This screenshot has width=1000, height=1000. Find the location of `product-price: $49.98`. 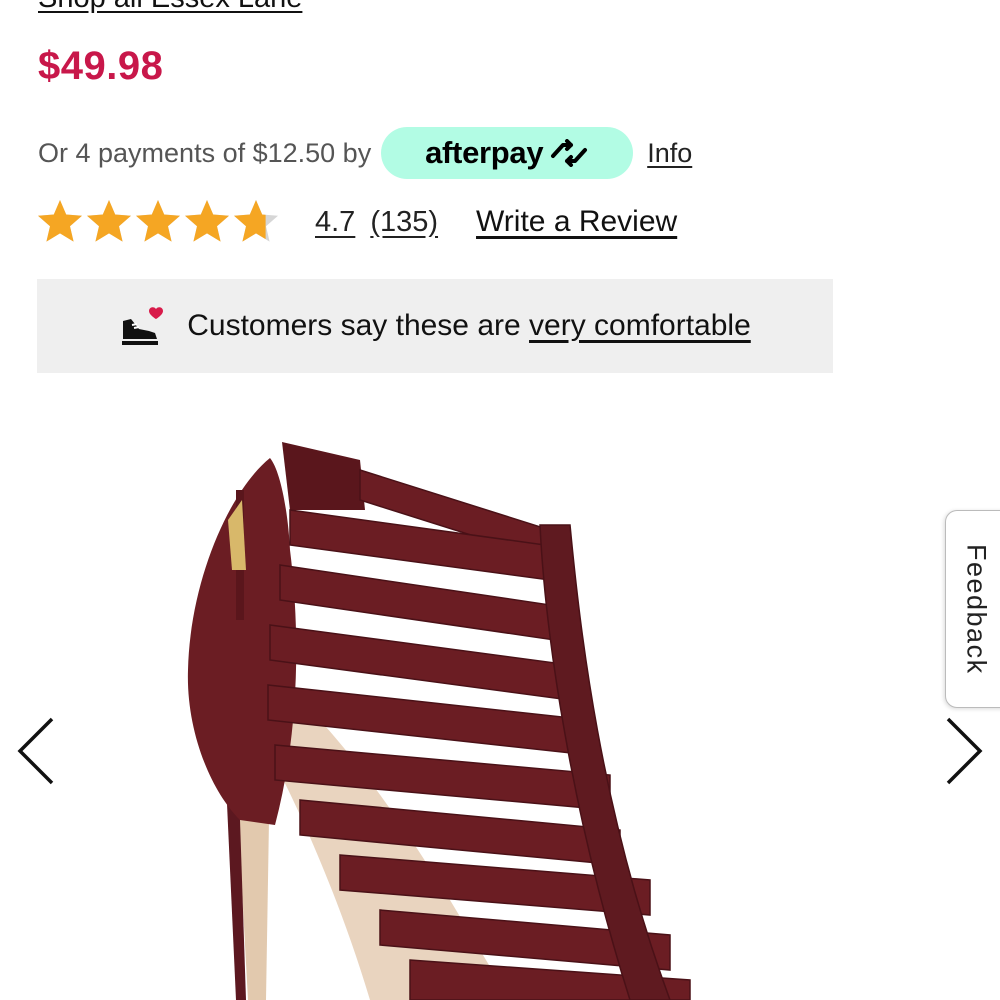

product-price: $49.98 is located at coordinates (101, 66).